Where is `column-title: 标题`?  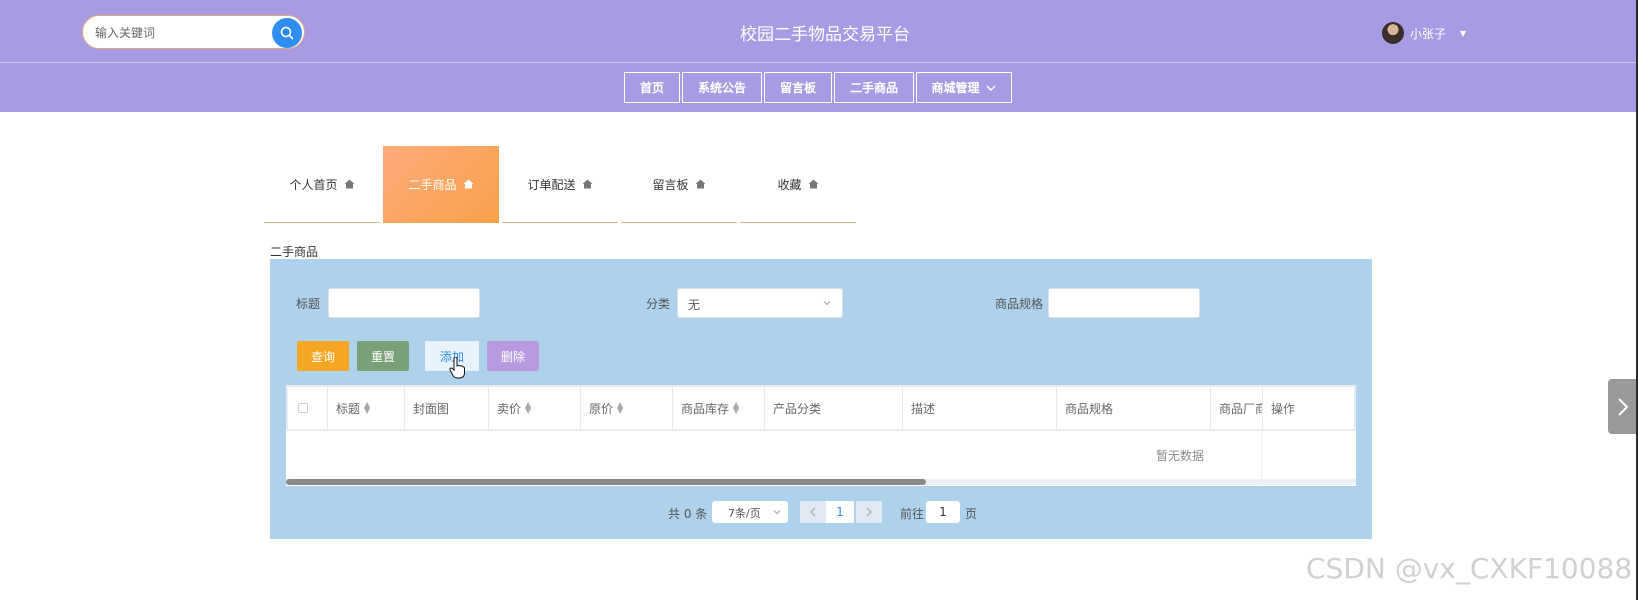
column-title: 标题 is located at coordinates (348, 408).